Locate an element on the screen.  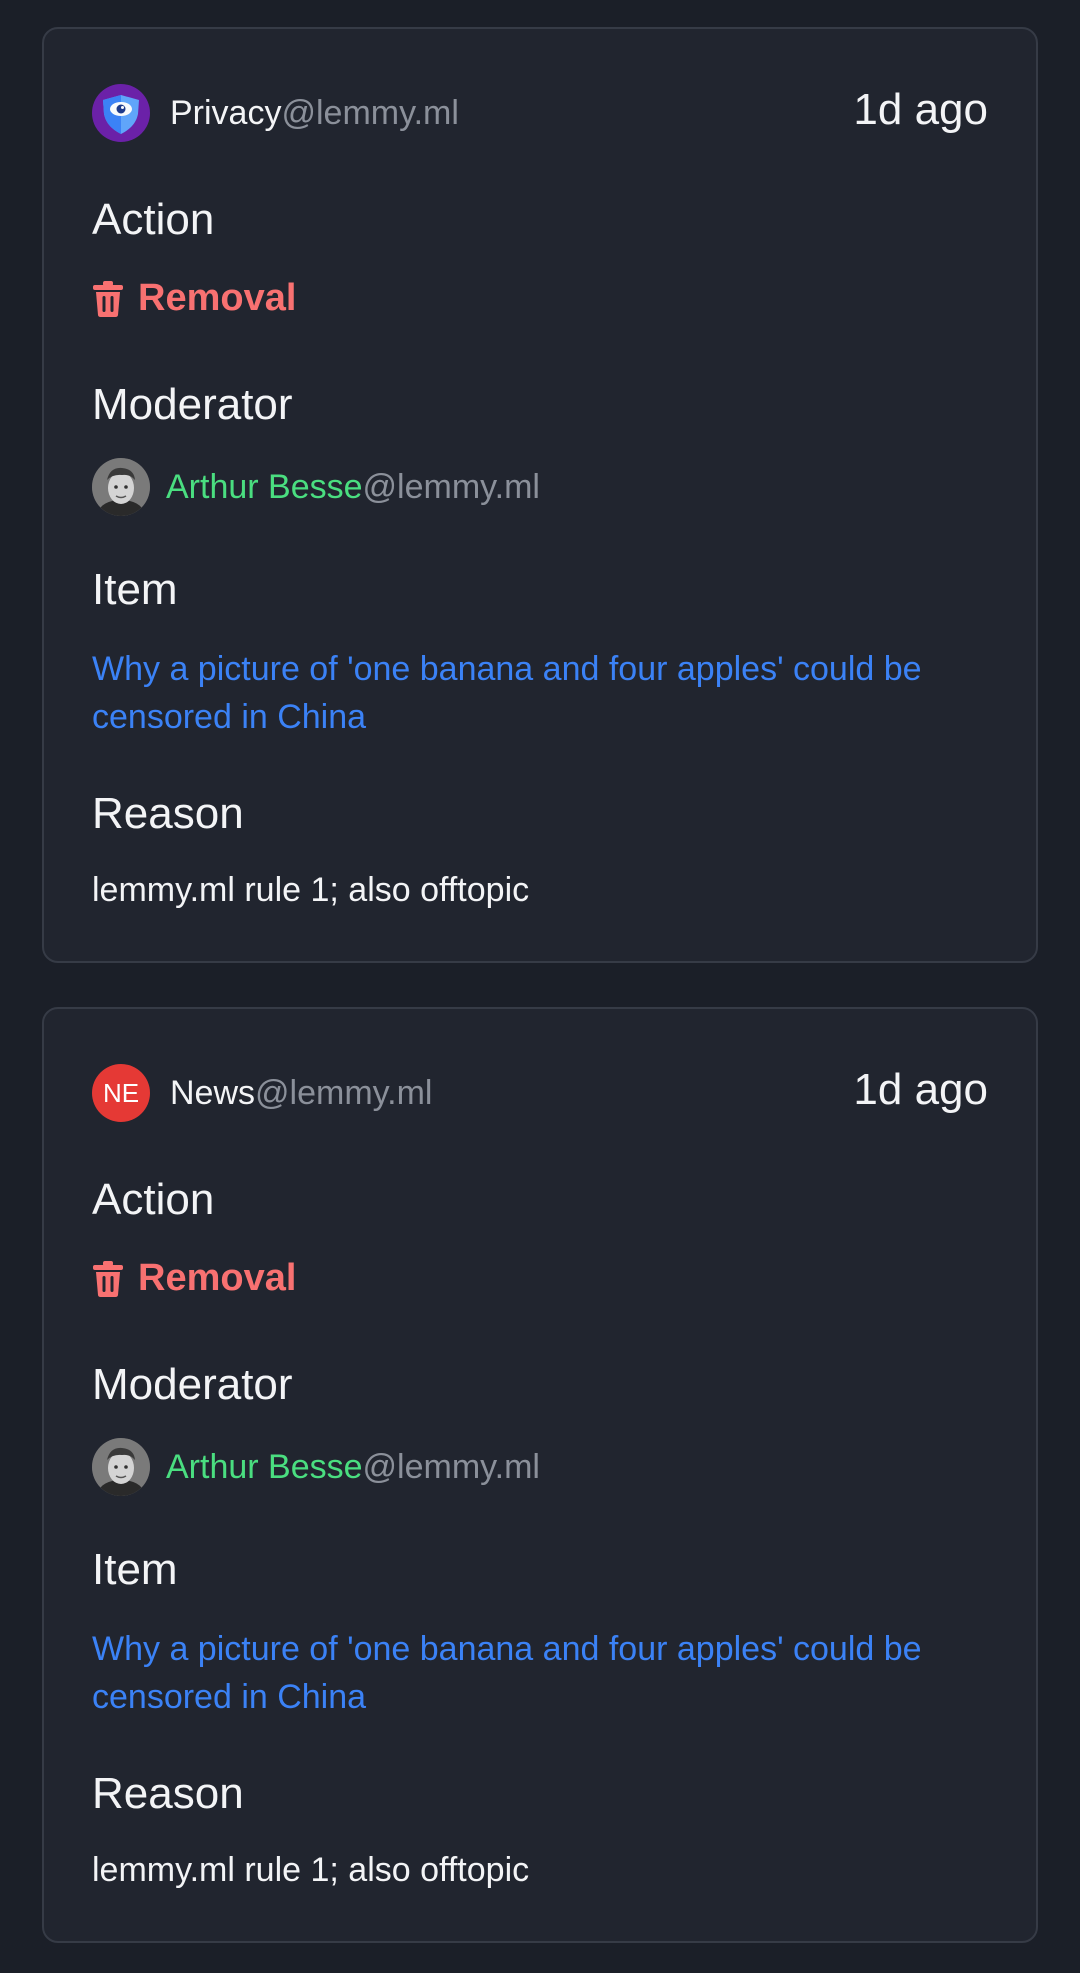
community-initials-icon: NE is located at coordinates (121, 1093).